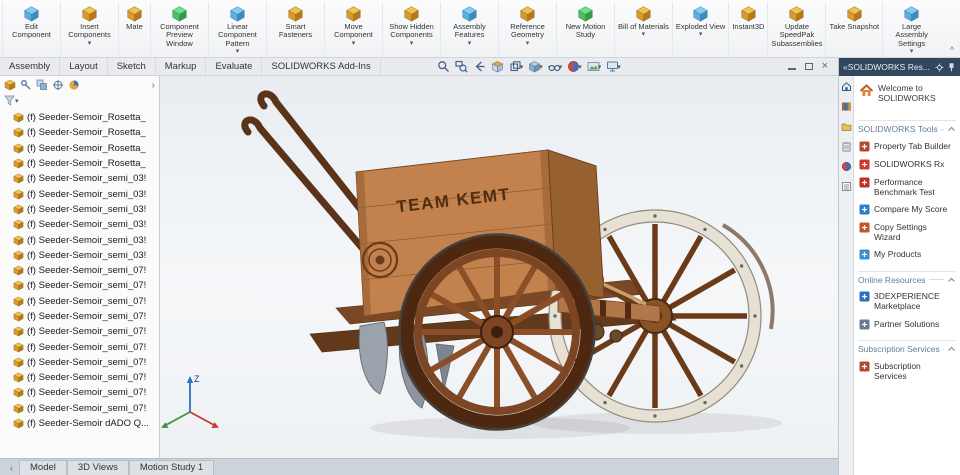 This screenshot has width=960, height=475. Describe the element at coordinates (181, 66) in the screenshot. I see `command-tab: Markup` at that location.